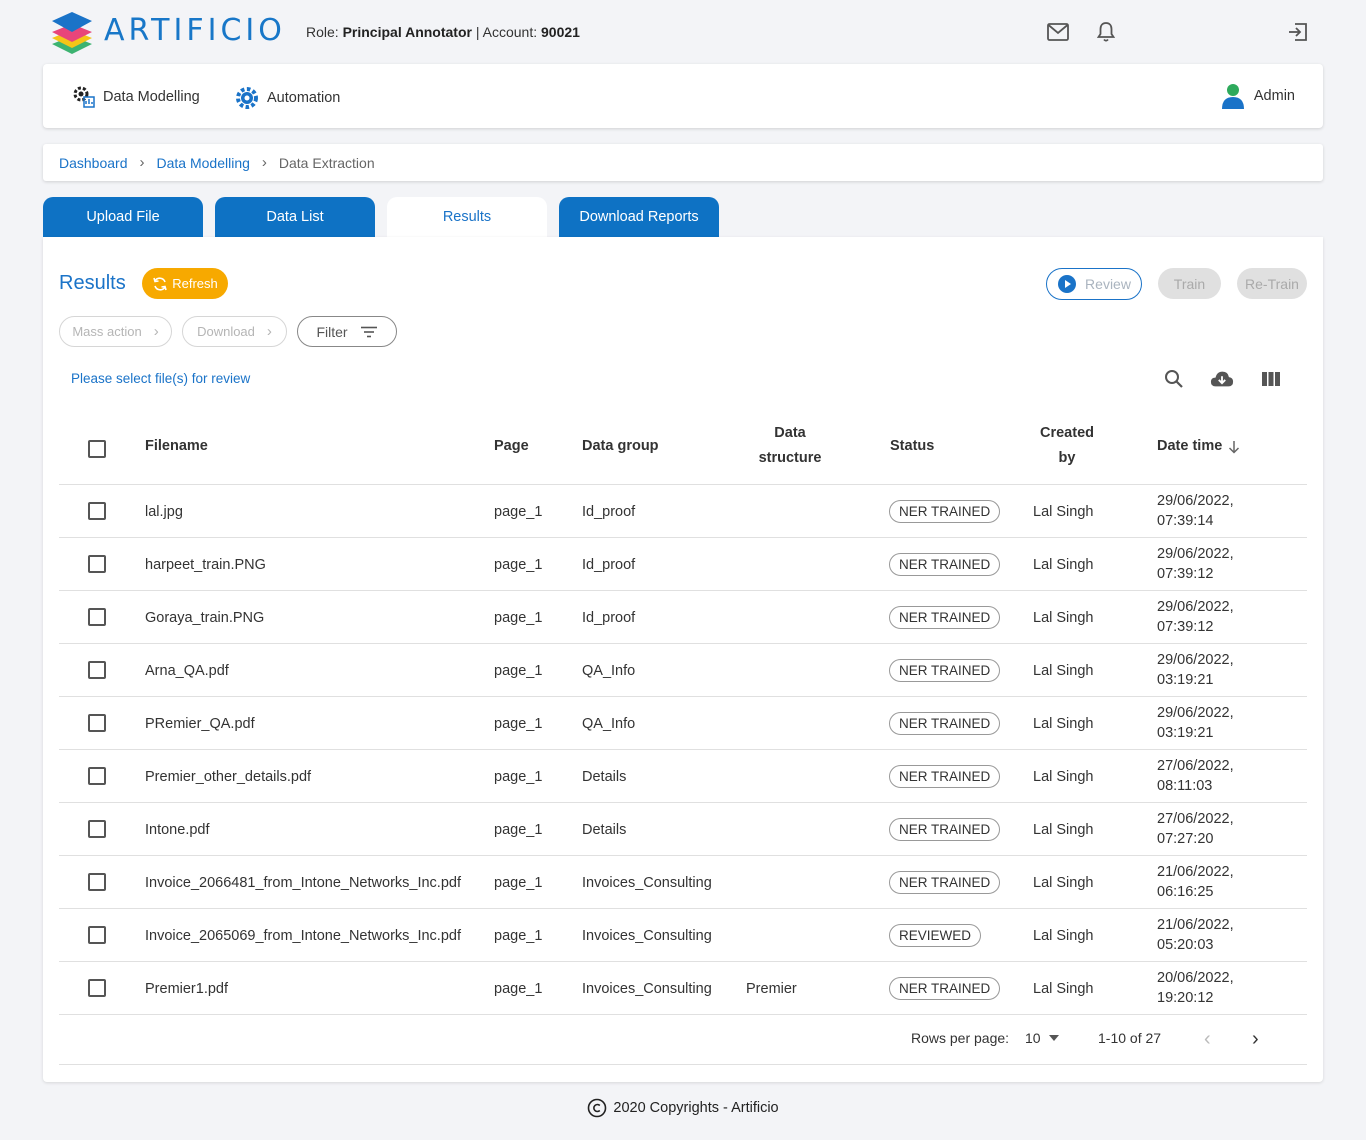  What do you see at coordinates (1058, 32) in the screenshot?
I see `mail-icon` at bounding box center [1058, 32].